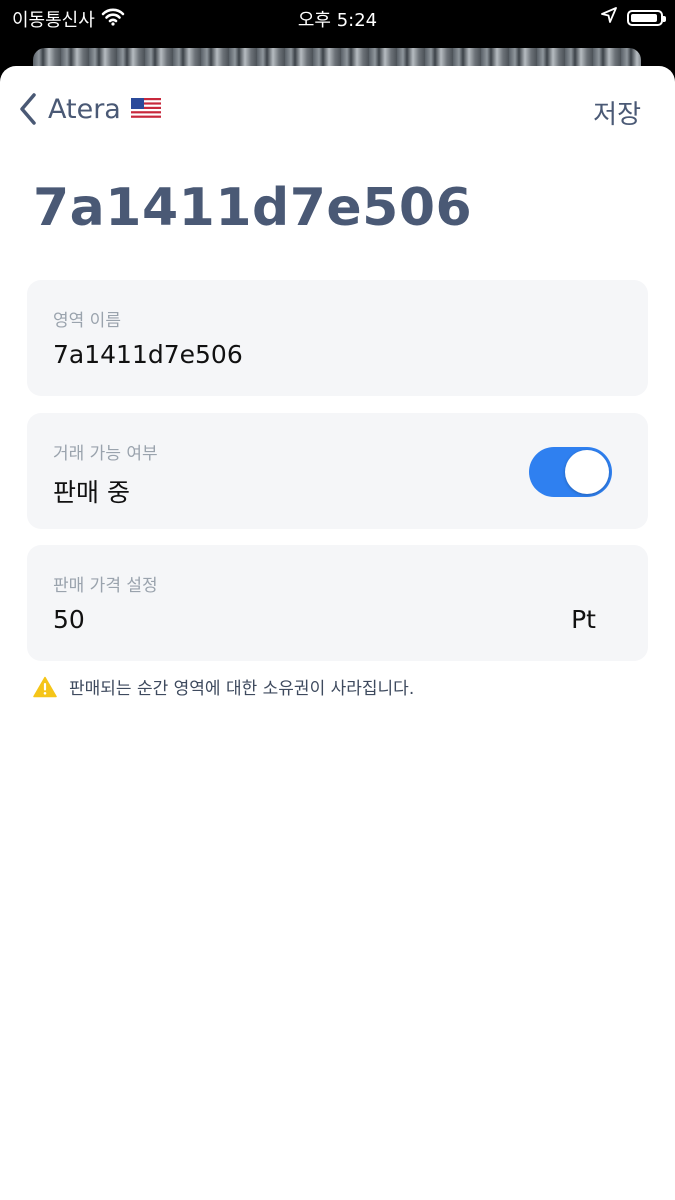 The height and width of the screenshot is (1200, 675). What do you see at coordinates (148, 354) in the screenshot?
I see `area-name-input: 7a1411d7e506` at bounding box center [148, 354].